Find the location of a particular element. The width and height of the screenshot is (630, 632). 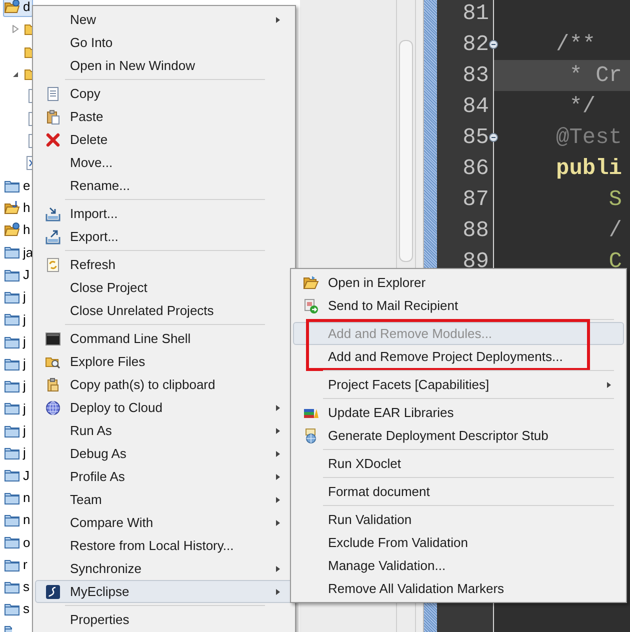

code-text: * Cr is located at coordinates (595, 75).